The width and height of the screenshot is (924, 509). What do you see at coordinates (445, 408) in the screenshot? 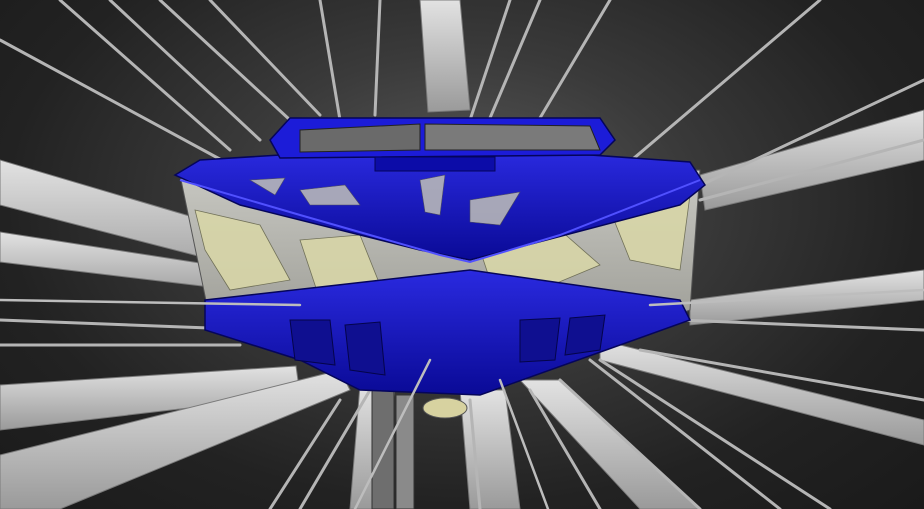
I see `pod` at bounding box center [445, 408].